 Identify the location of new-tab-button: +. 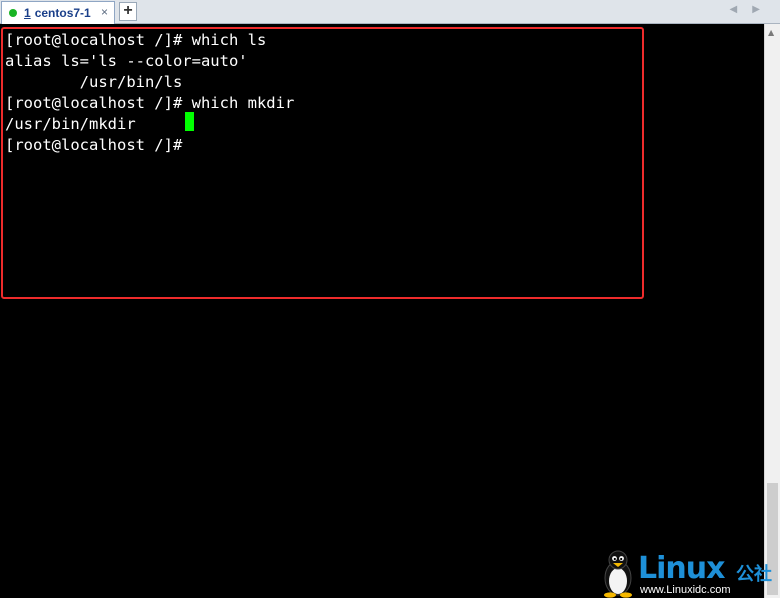
(128, 11).